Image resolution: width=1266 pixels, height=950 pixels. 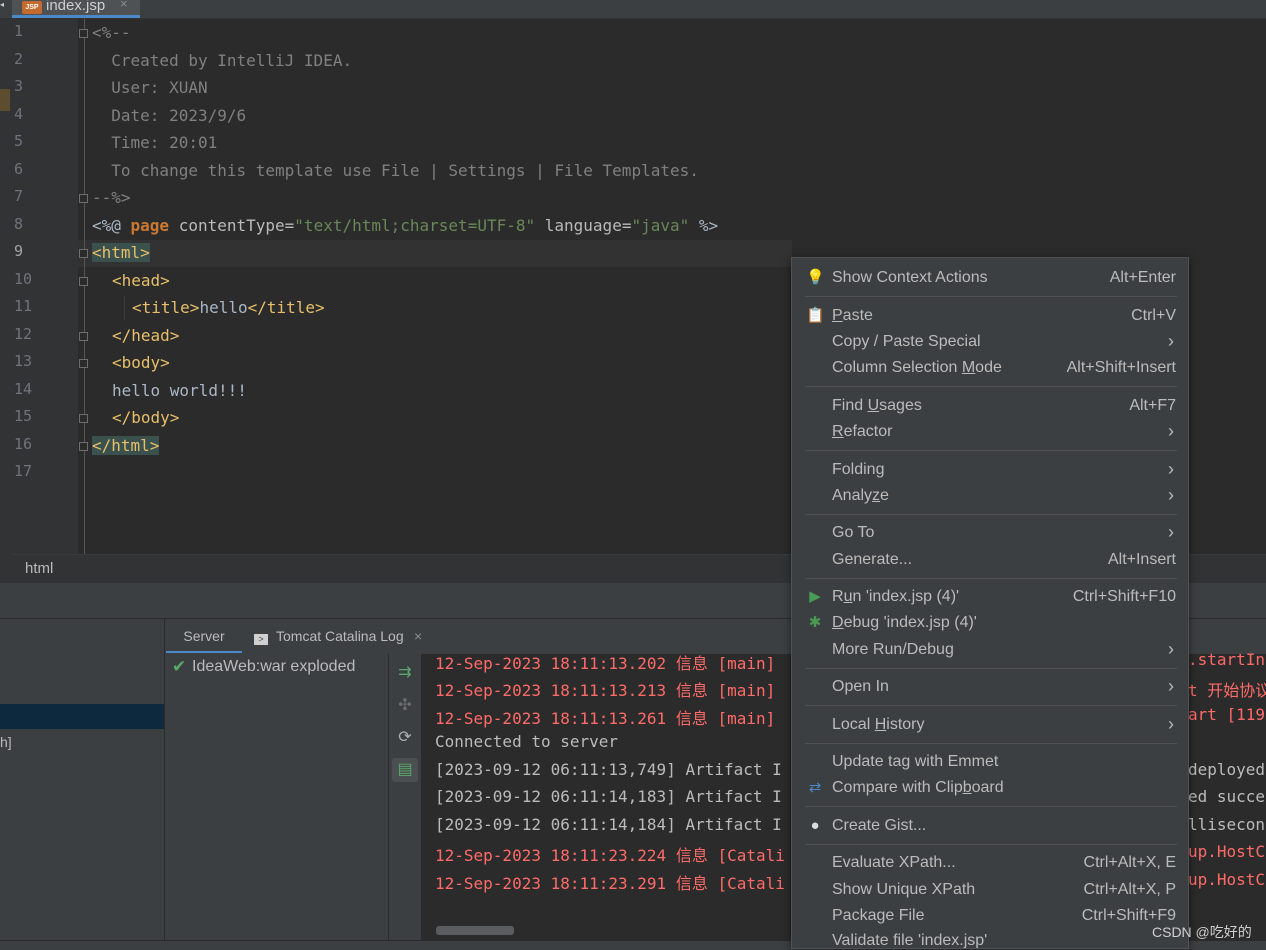 I want to click on breadcrumb-item-html: html, so click(x=39, y=568).